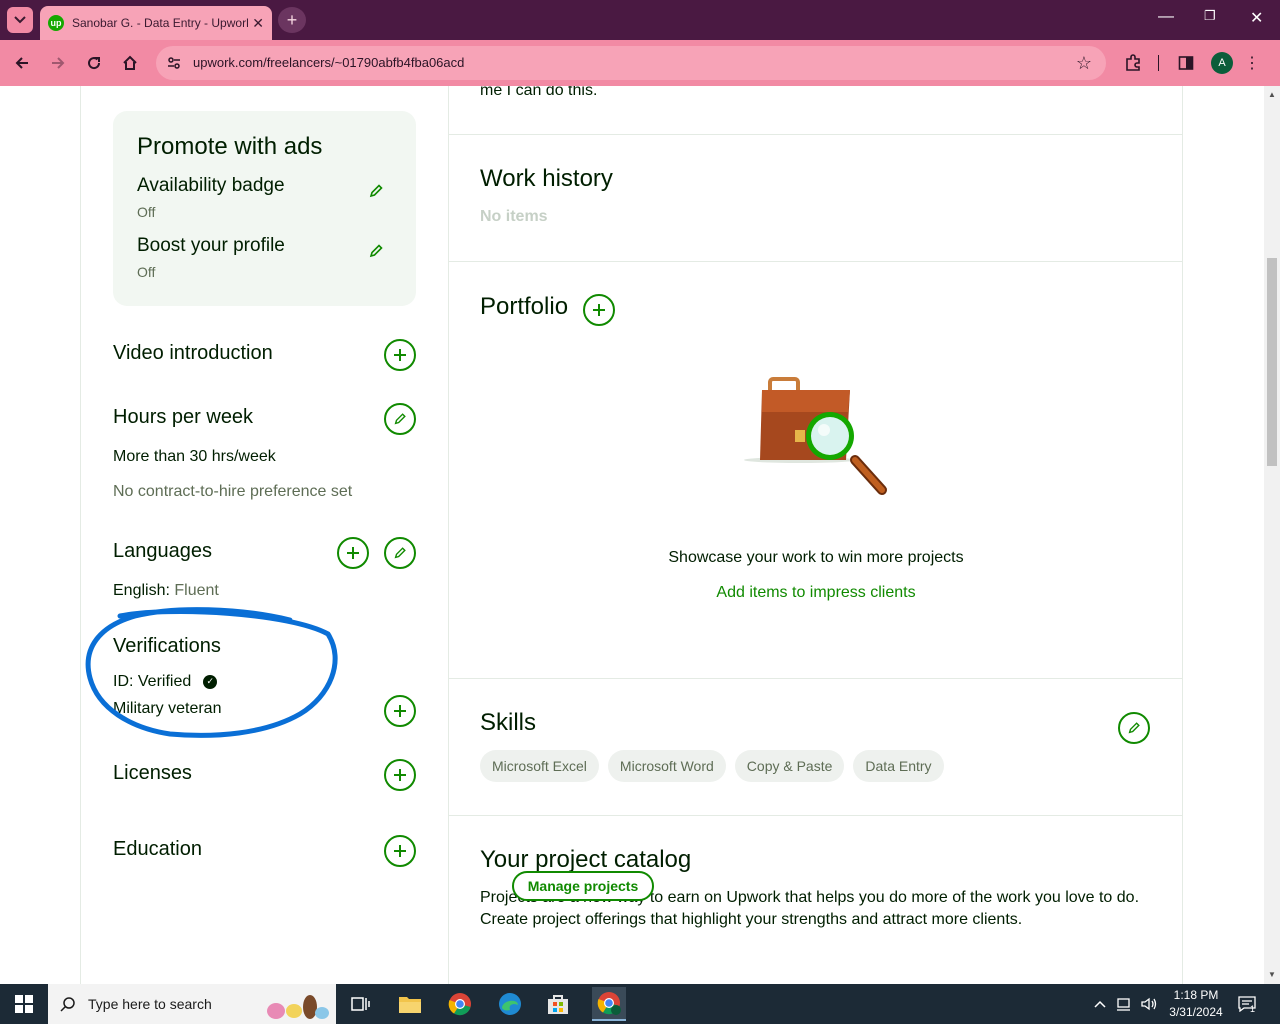 The image size is (1280, 1024). I want to click on language-entry: English: Fluent, so click(166, 591).